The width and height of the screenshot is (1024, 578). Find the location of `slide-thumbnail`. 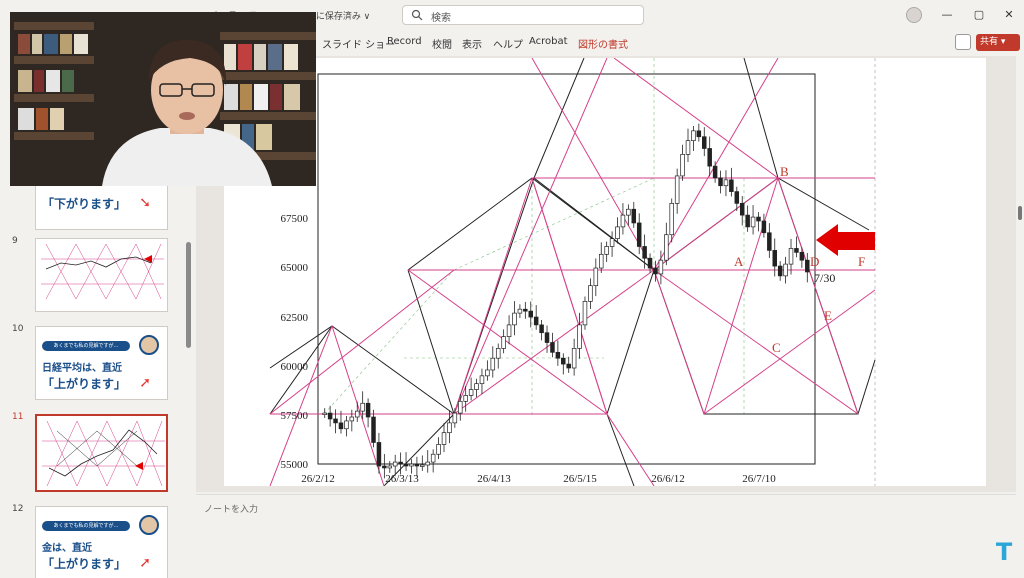

slide-thumbnail is located at coordinates (101, 275).